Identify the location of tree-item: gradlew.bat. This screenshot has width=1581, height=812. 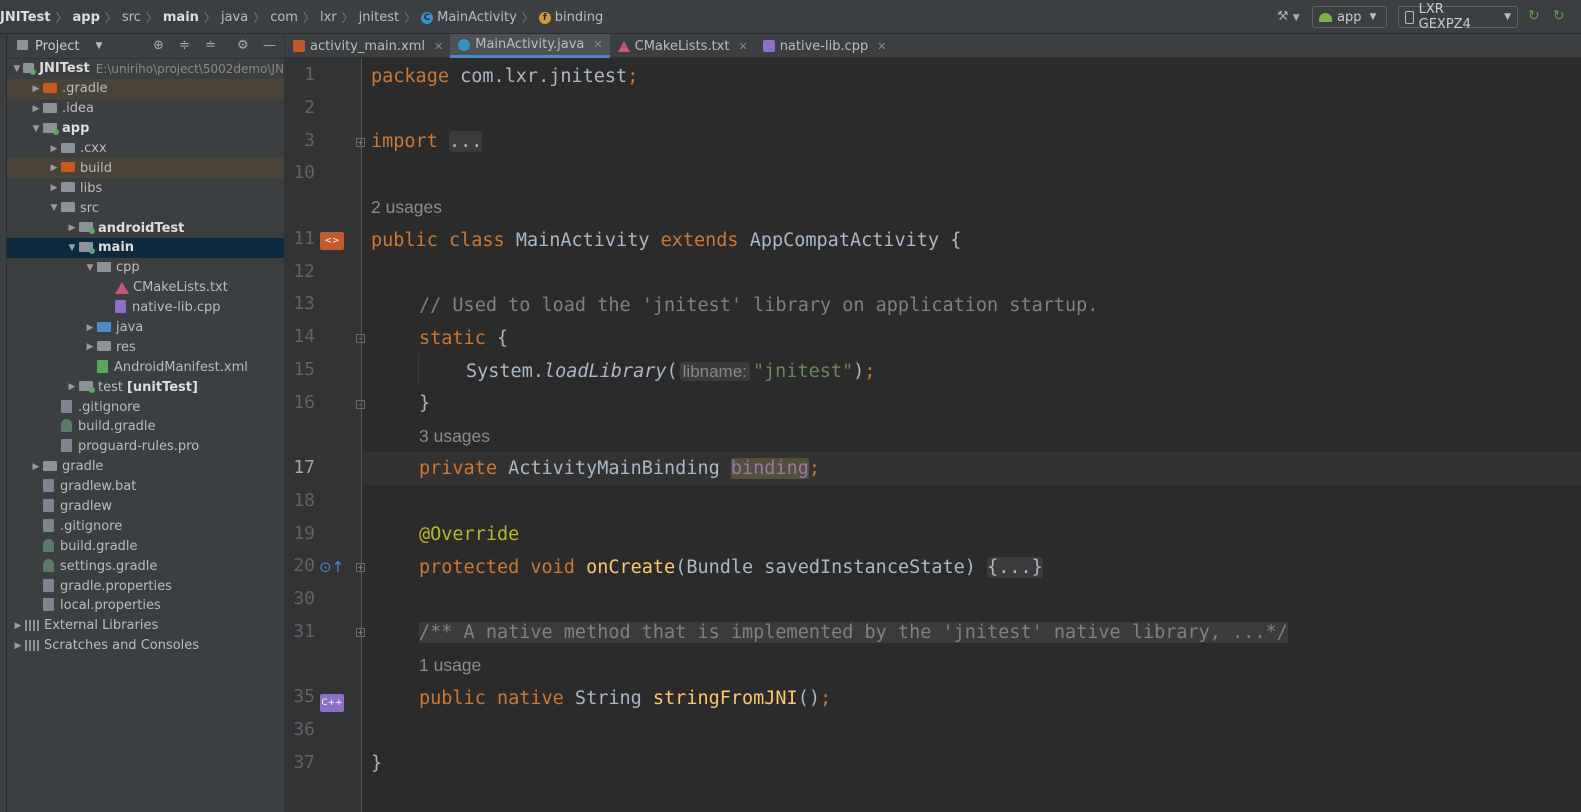
(145, 487).